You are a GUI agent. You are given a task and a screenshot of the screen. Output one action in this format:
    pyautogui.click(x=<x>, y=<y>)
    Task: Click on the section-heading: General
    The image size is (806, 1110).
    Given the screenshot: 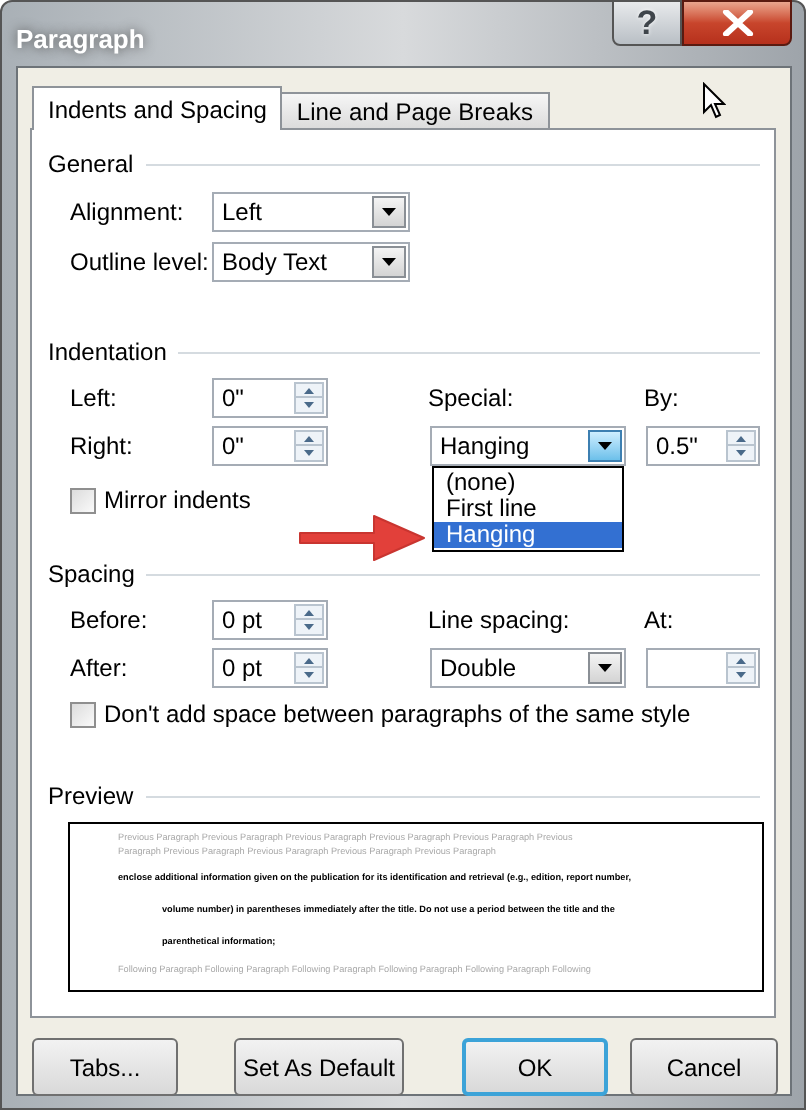 What is the action you would take?
    pyautogui.click(x=91, y=165)
    